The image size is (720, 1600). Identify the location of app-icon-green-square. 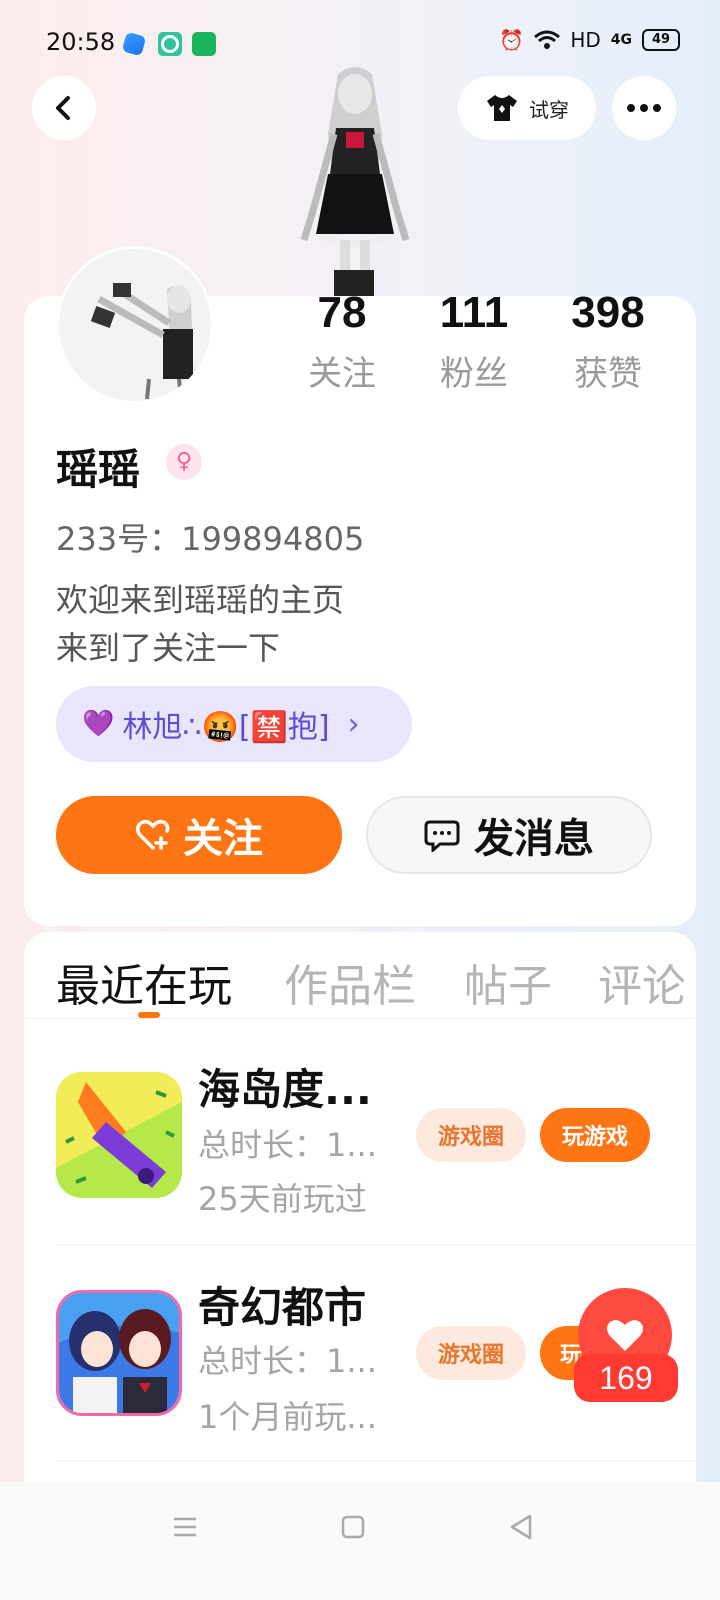
(204, 44).